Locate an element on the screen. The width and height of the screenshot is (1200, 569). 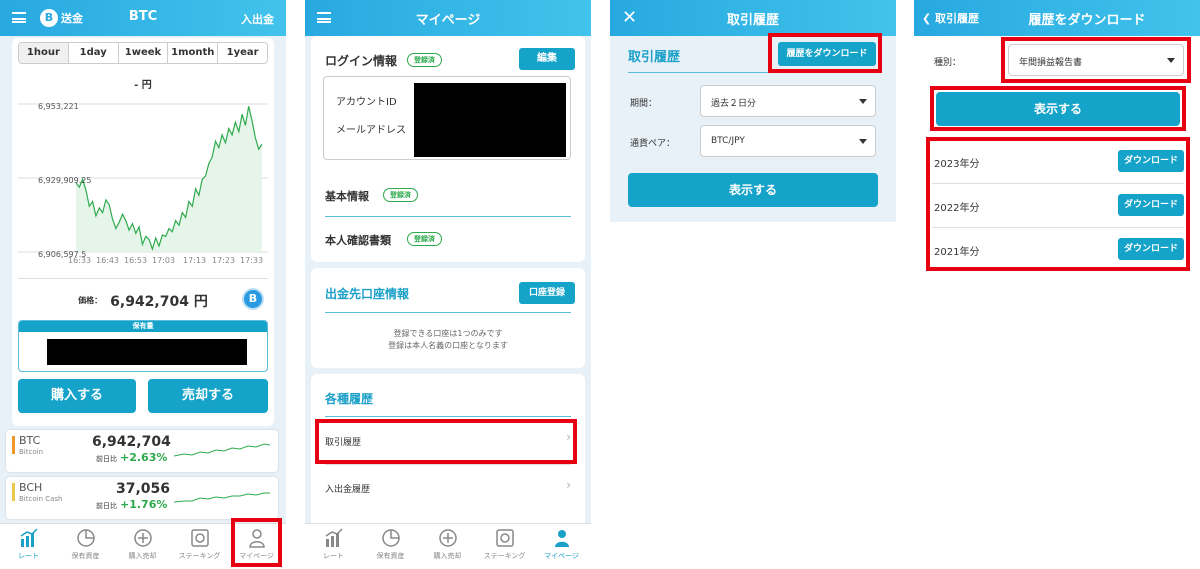
period-1day: 1day is located at coordinates (94, 53).